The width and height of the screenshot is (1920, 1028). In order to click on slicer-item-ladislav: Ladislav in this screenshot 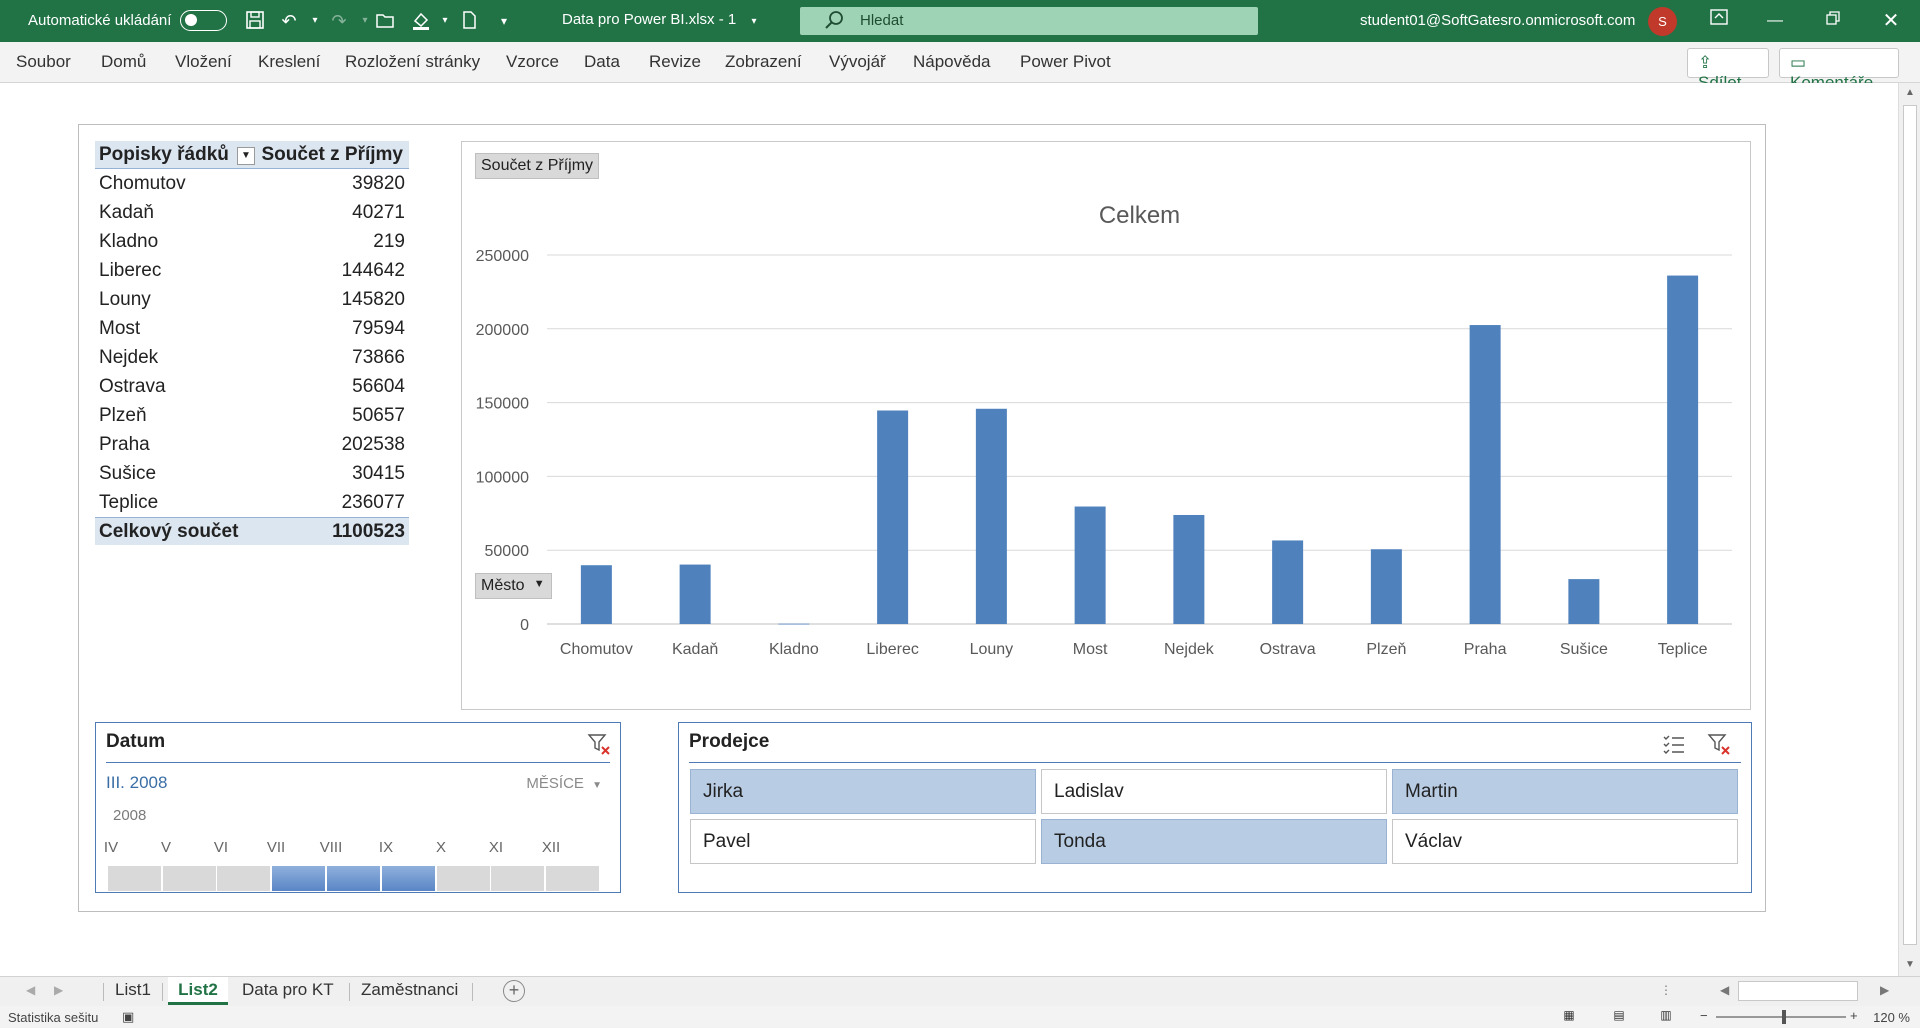, I will do `click(1214, 791)`.